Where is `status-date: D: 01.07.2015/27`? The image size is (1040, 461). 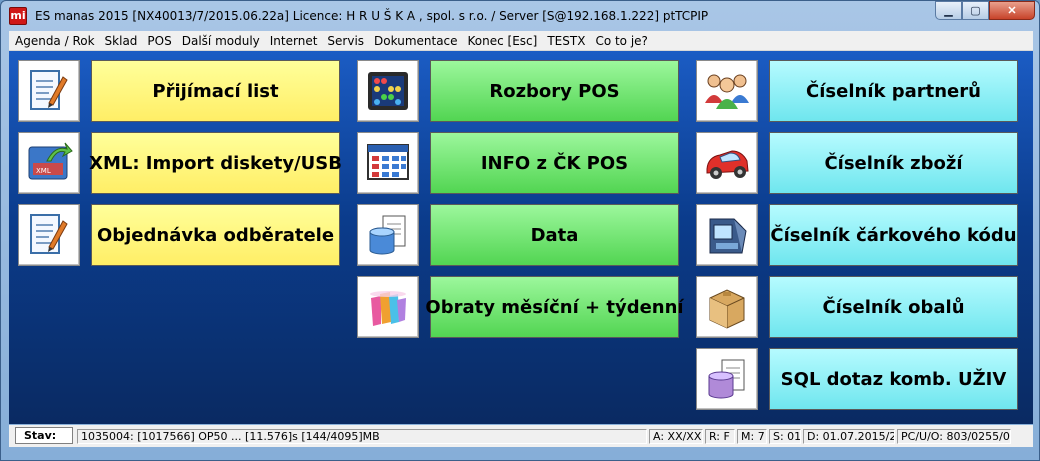
status-date: D: 01.07.2015/27 is located at coordinates (849, 436).